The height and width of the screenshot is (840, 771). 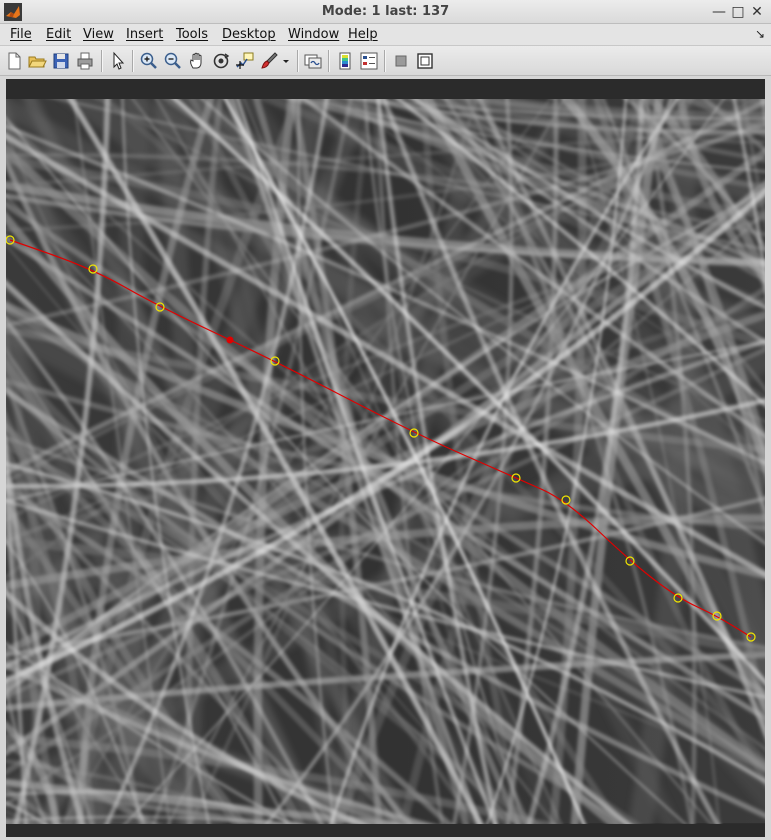 I want to click on edit-plot-arrow-icon, so click(x=118, y=61).